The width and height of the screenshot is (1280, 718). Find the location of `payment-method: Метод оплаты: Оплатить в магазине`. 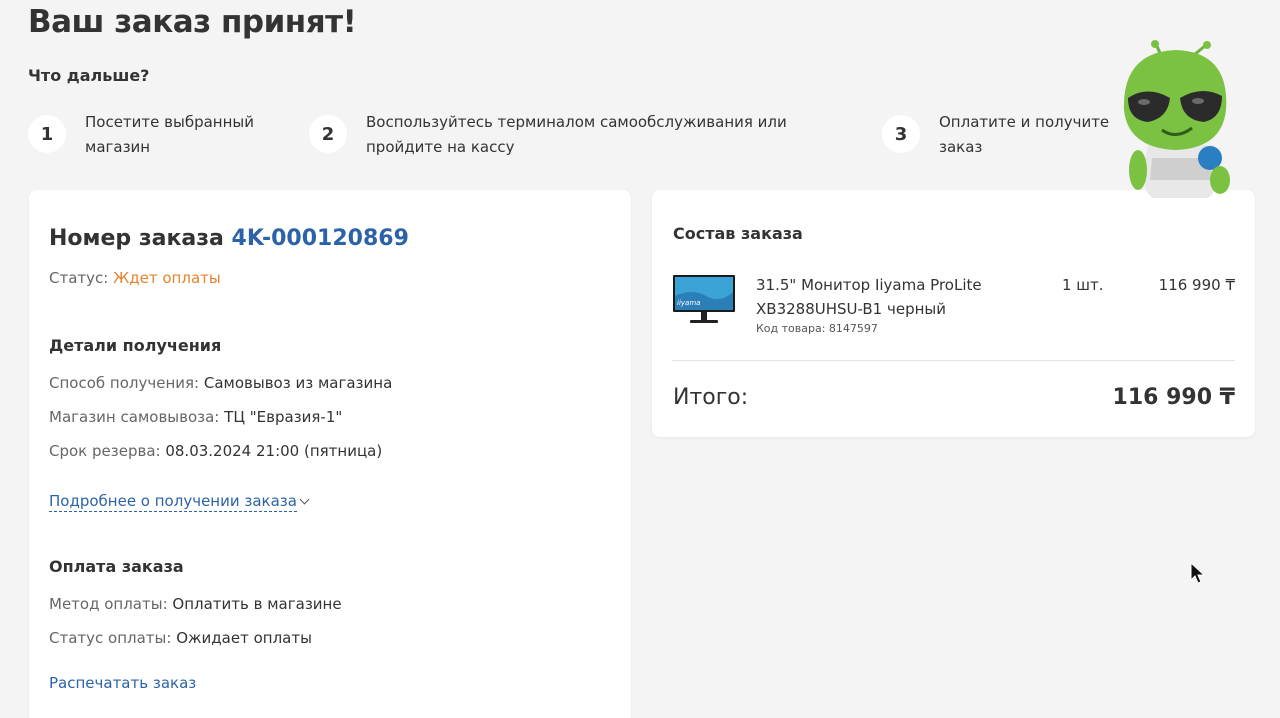

payment-method: Метод оплаты: Оплатить в магазине is located at coordinates (195, 604).